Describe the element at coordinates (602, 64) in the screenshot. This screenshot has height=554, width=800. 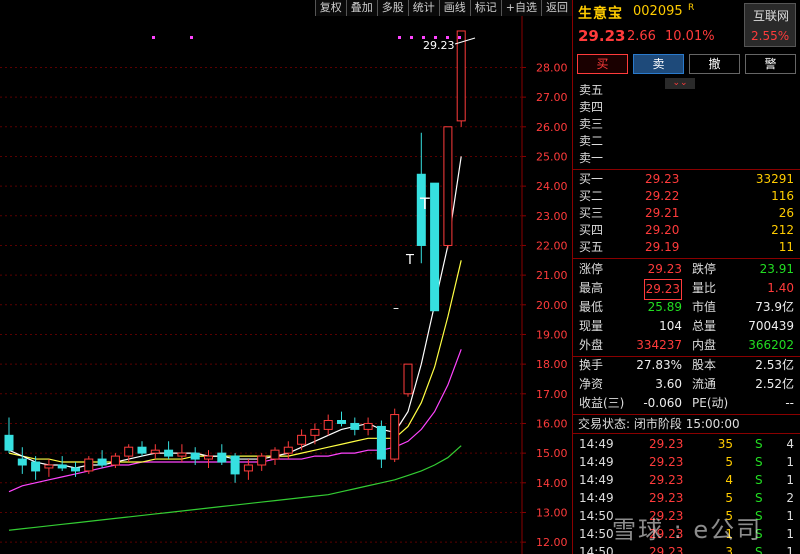
I see `buy-button: 买` at that location.